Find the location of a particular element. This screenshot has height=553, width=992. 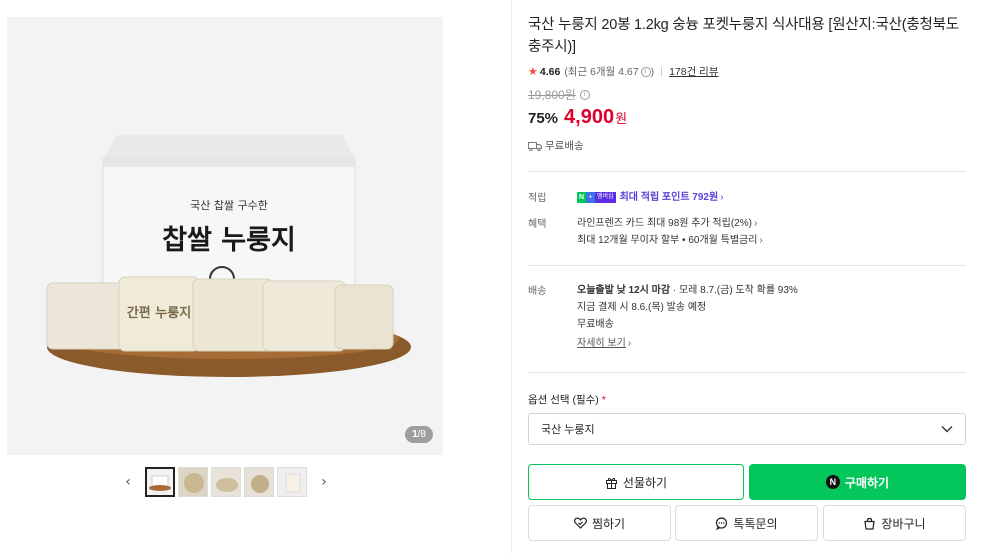

talktalk-inquiry-button: 톡톡문의 is located at coordinates (746, 523).